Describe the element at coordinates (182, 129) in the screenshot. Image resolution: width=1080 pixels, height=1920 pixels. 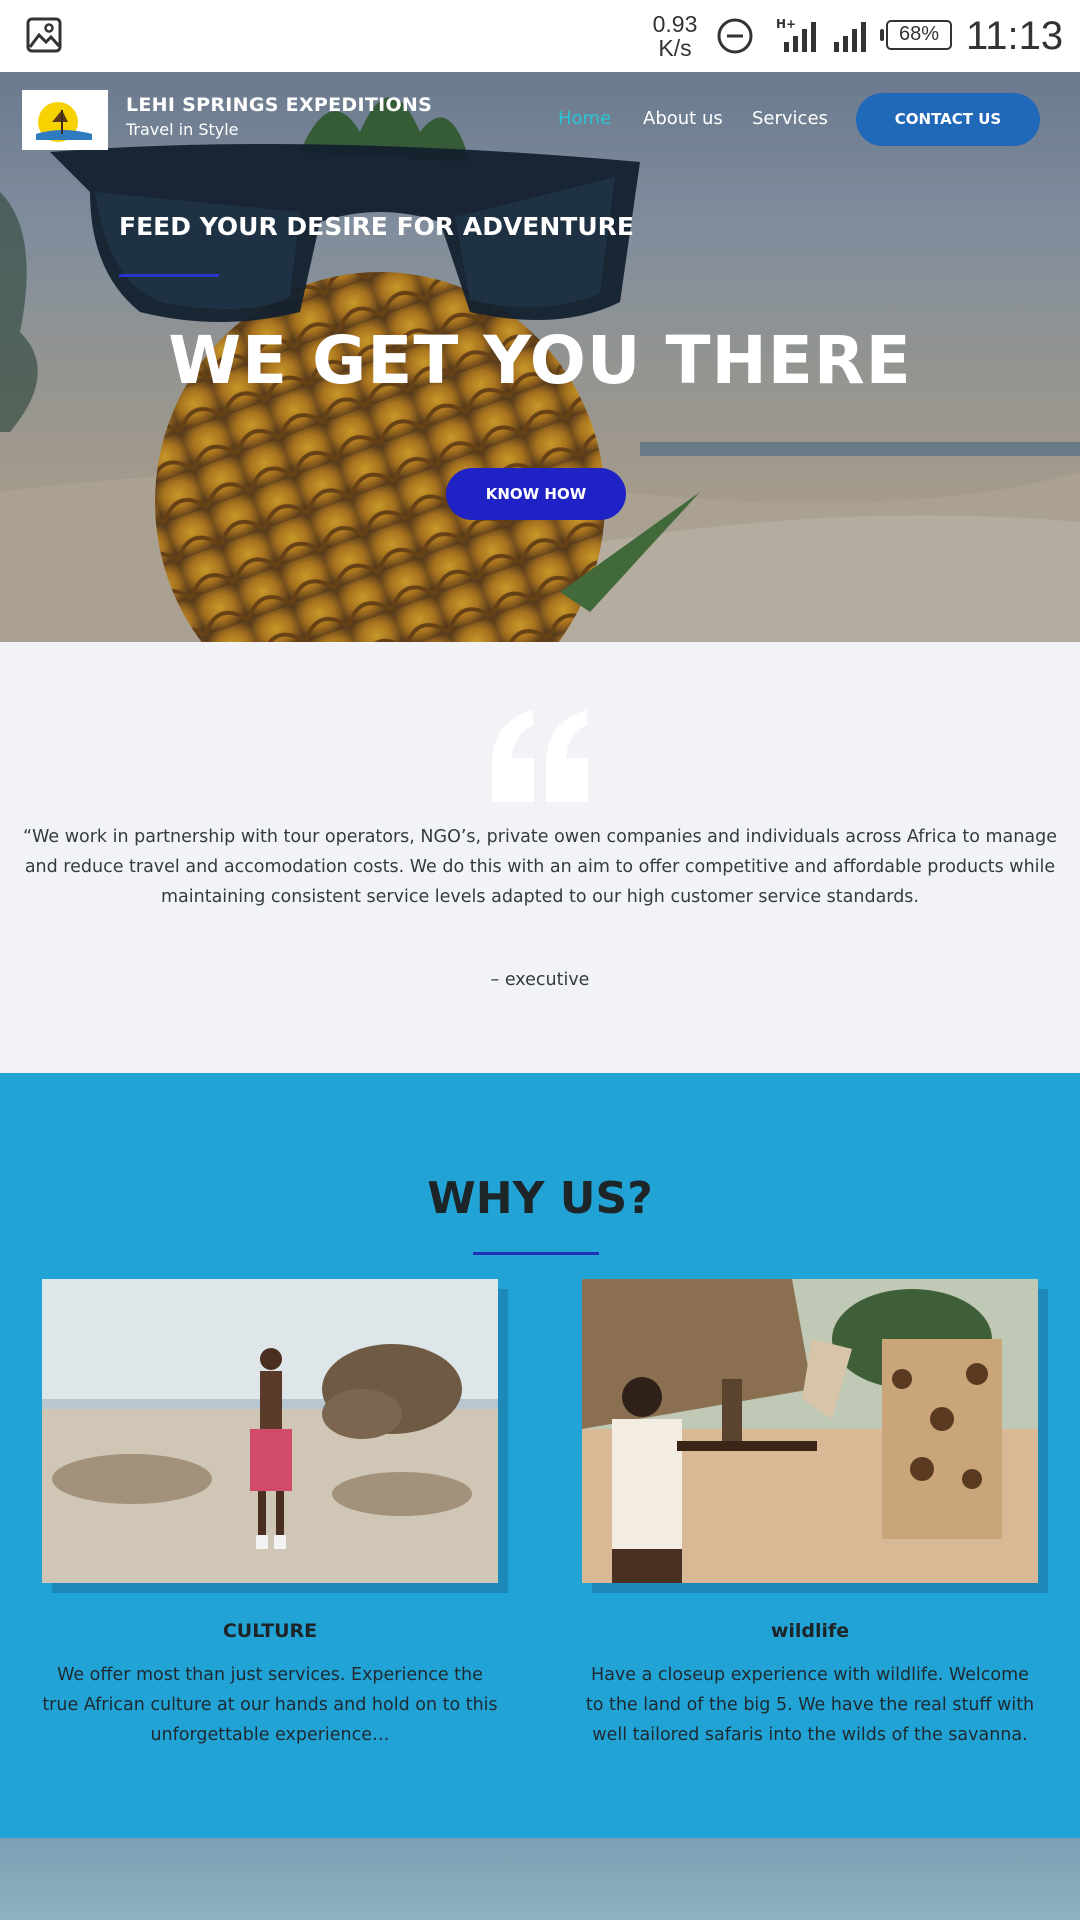
I see `brand-tagline: Travel in Style` at that location.